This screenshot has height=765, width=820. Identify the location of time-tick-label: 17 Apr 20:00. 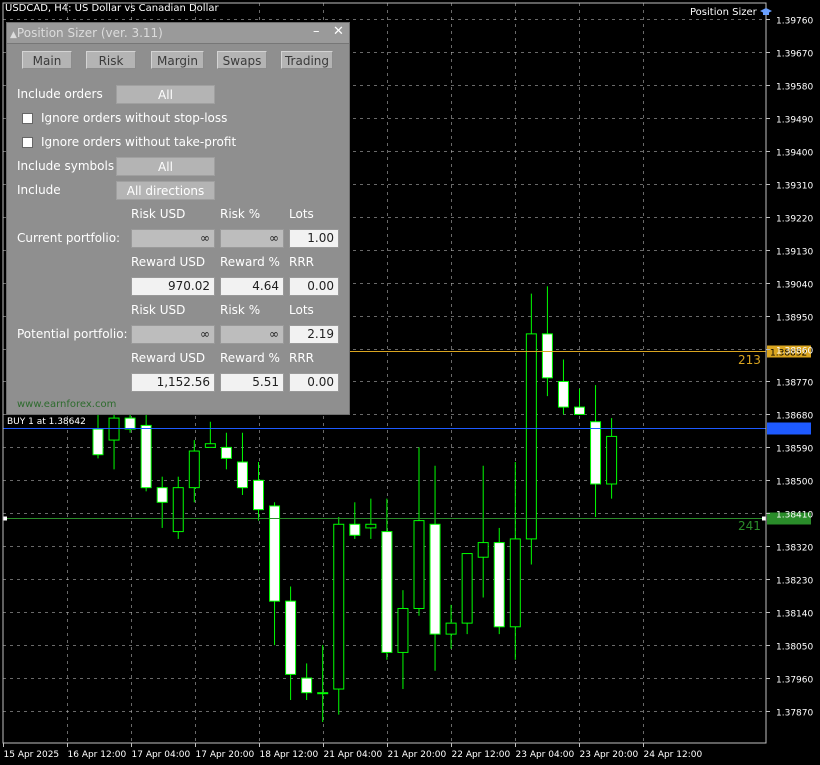
(225, 755).